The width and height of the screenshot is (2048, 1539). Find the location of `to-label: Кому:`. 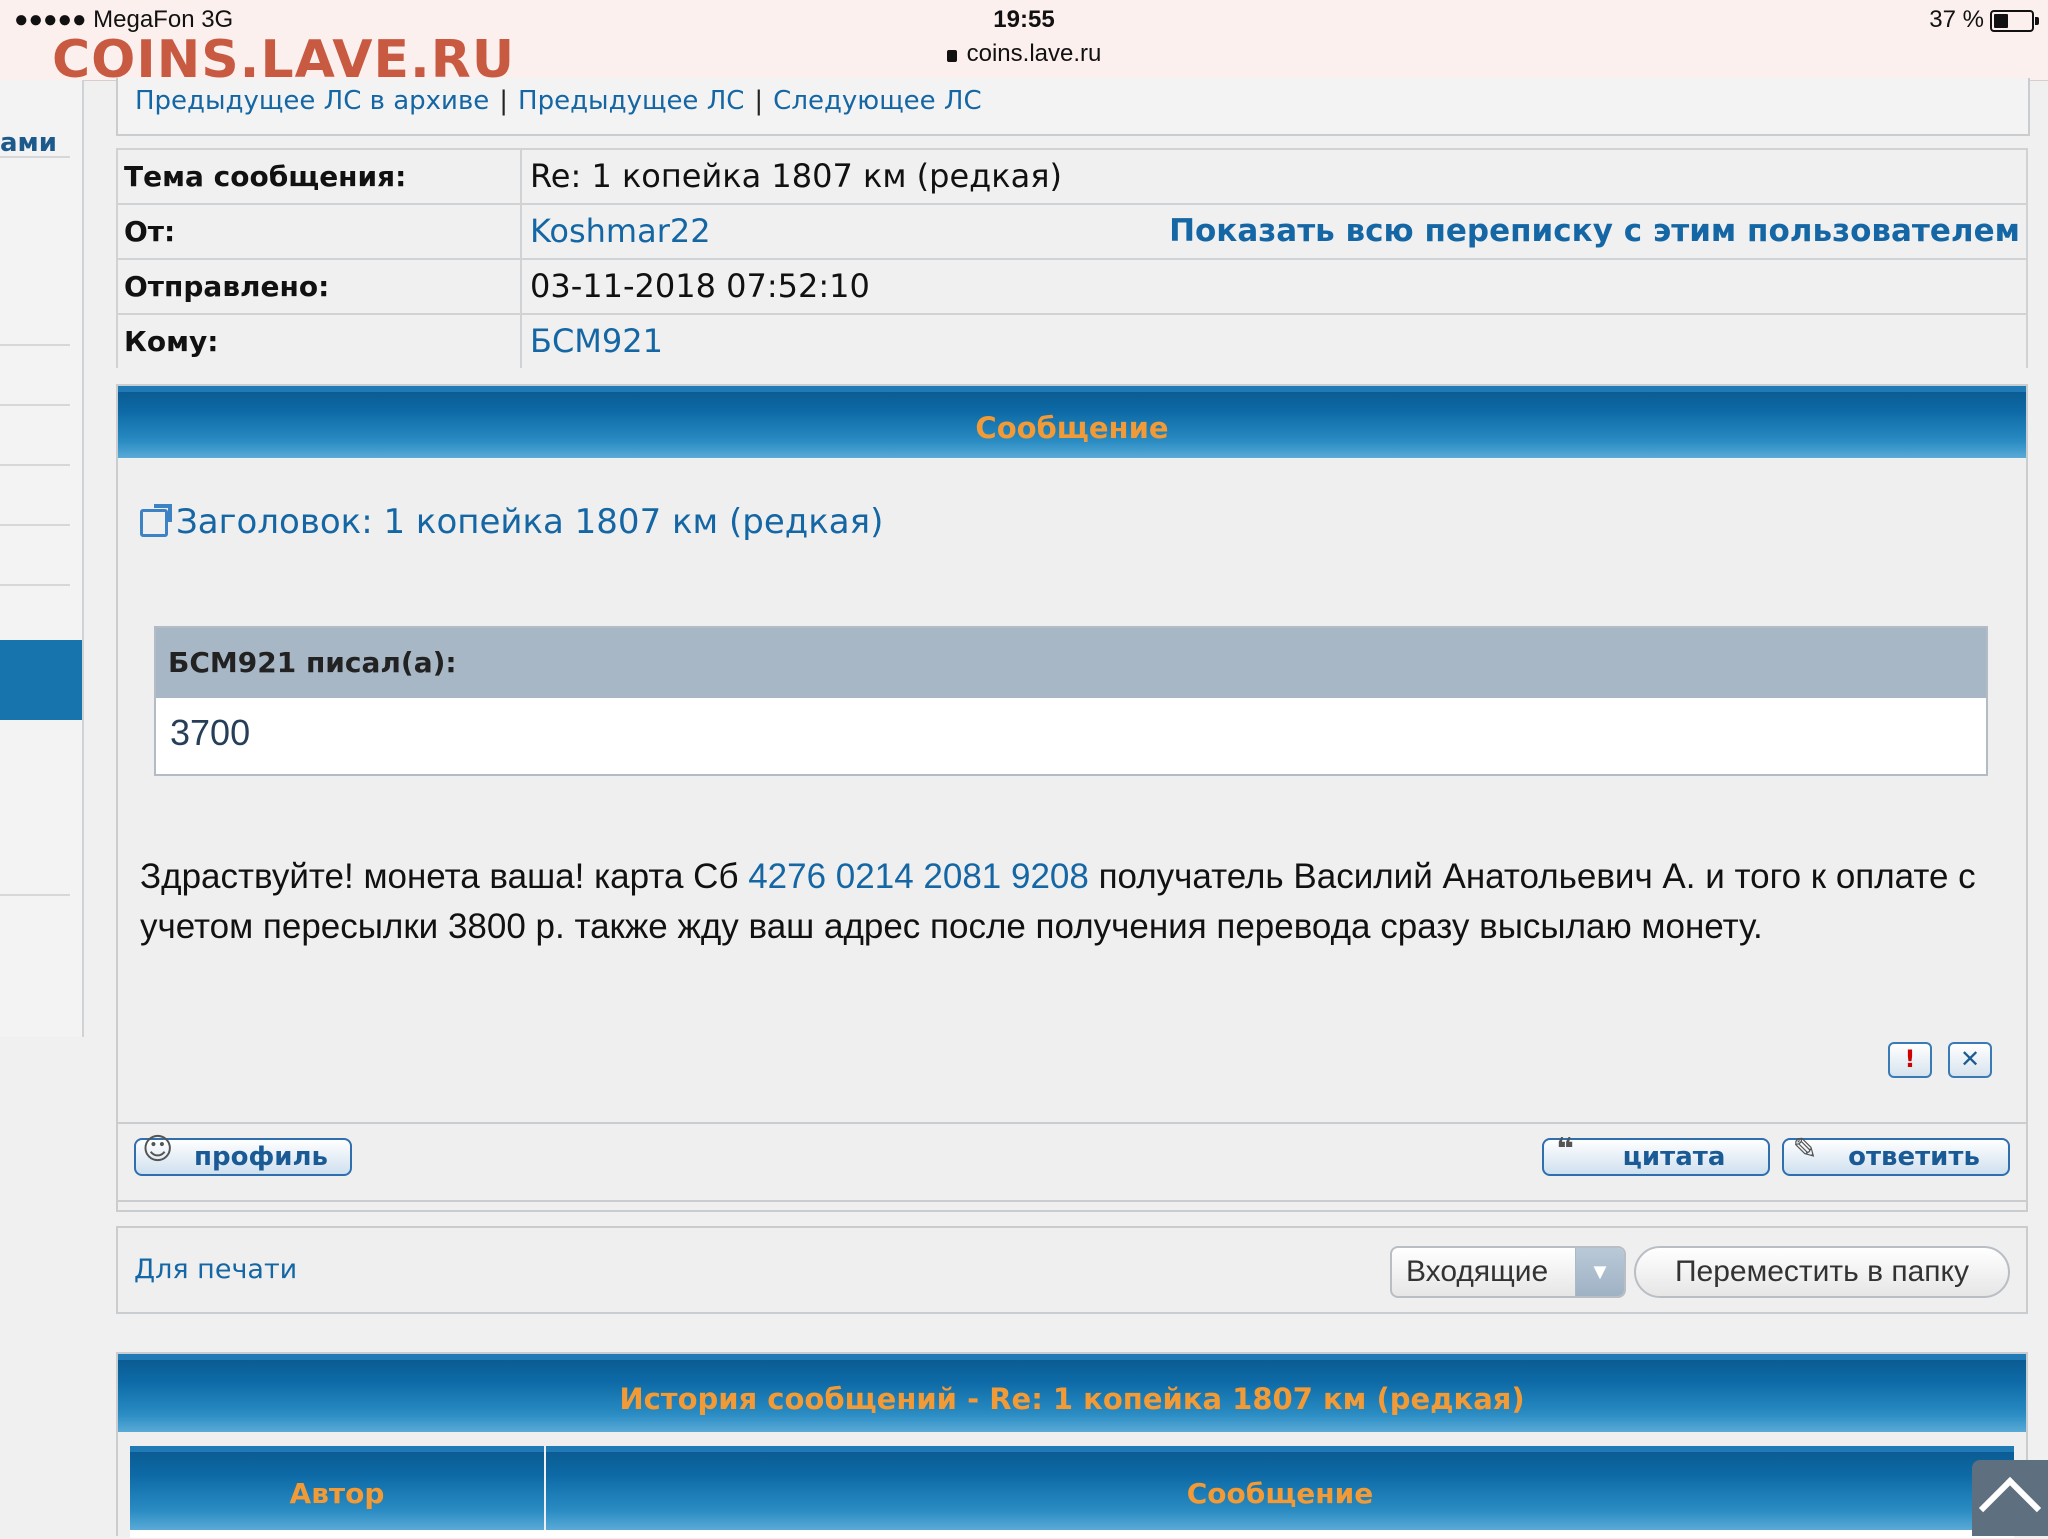

to-label: Кому: is located at coordinates (319, 341).